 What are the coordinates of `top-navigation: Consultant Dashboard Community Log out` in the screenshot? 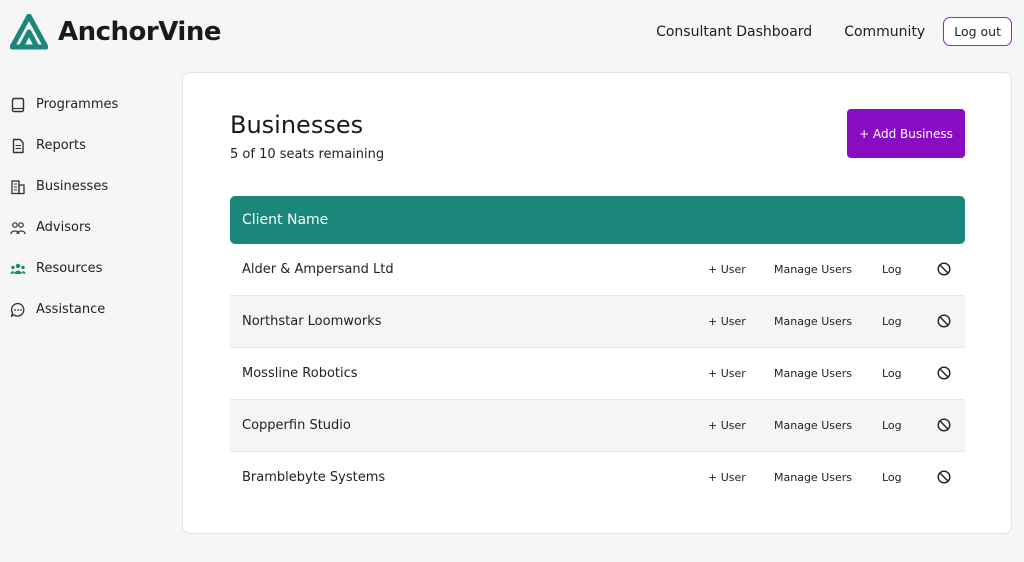 It's located at (834, 31).